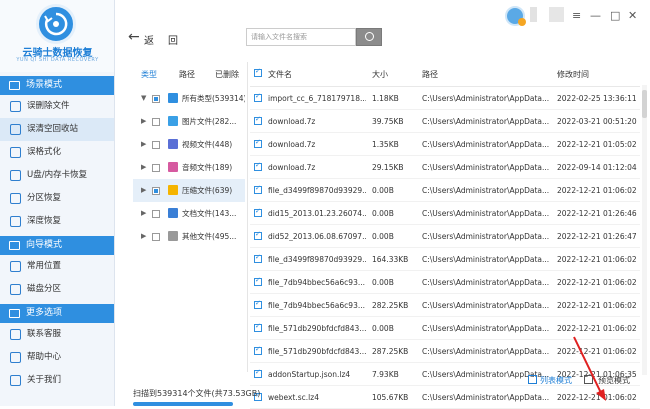 Image resolution: width=650 pixels, height=409 pixels. What do you see at coordinates (57, 60) in the screenshot?
I see `app-subtitle: YUN QI SHI DATA RECOVERY` at bounding box center [57, 60].